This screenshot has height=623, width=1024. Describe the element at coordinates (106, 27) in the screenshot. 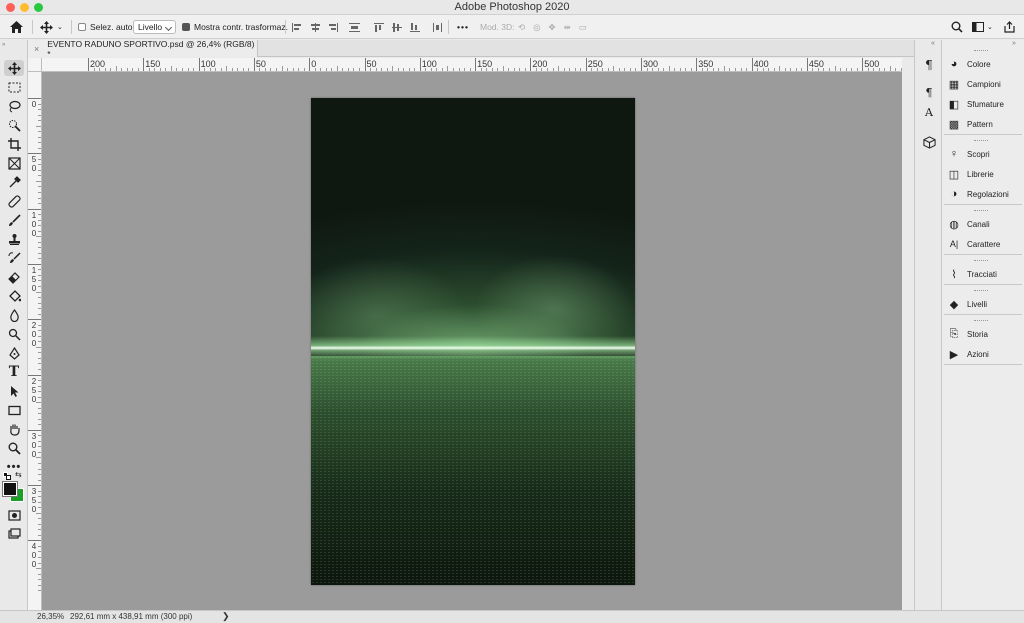

I see `auto-select-checkbox: Selez. auto:` at that location.